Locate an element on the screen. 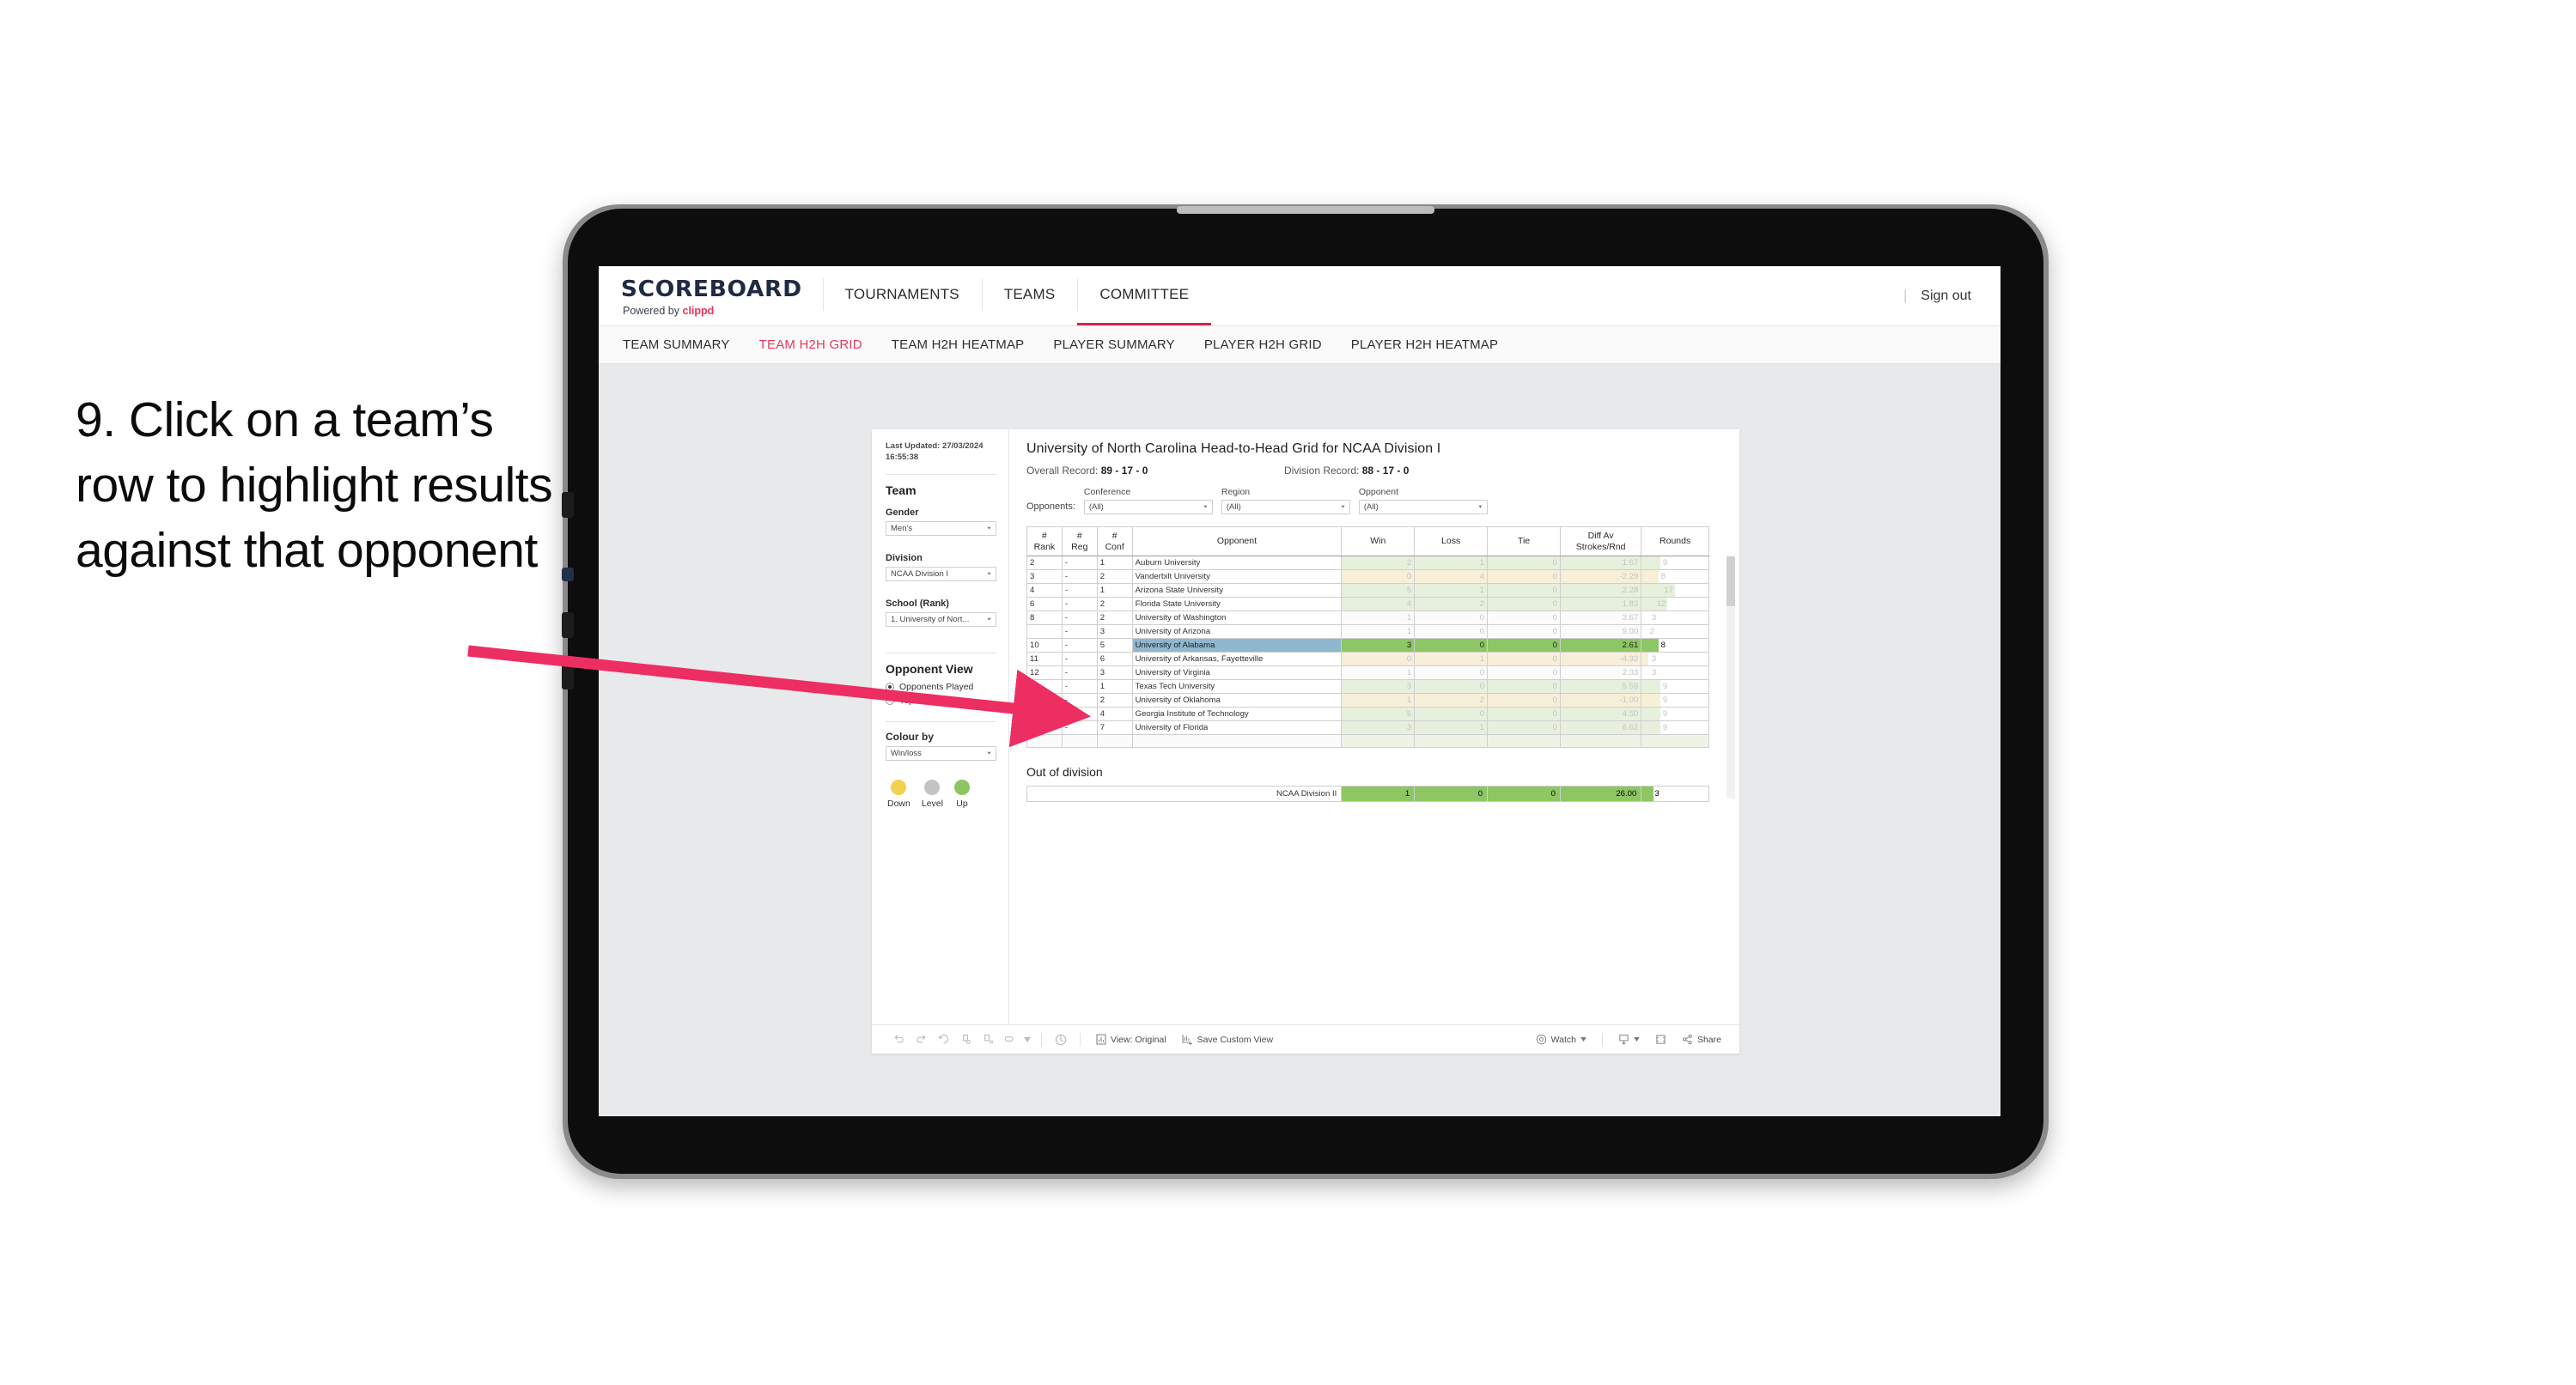  table-row: 3-2 Vanderbilt University 0 4 0 -2.29 8 is located at coordinates (1367, 576).